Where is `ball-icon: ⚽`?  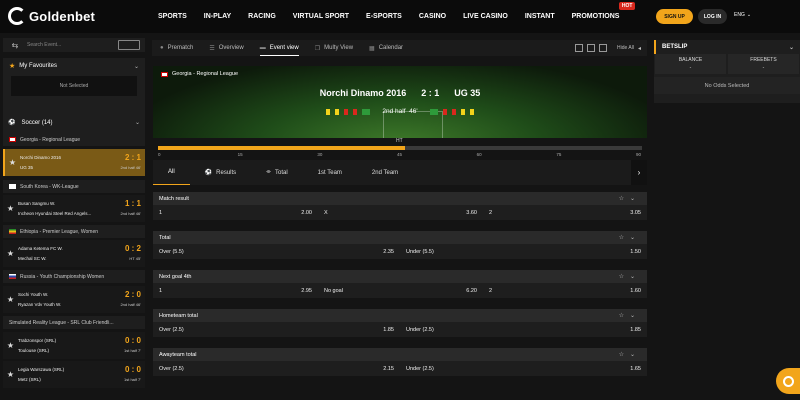
ball-icon: ⚽ is located at coordinates (208, 173).